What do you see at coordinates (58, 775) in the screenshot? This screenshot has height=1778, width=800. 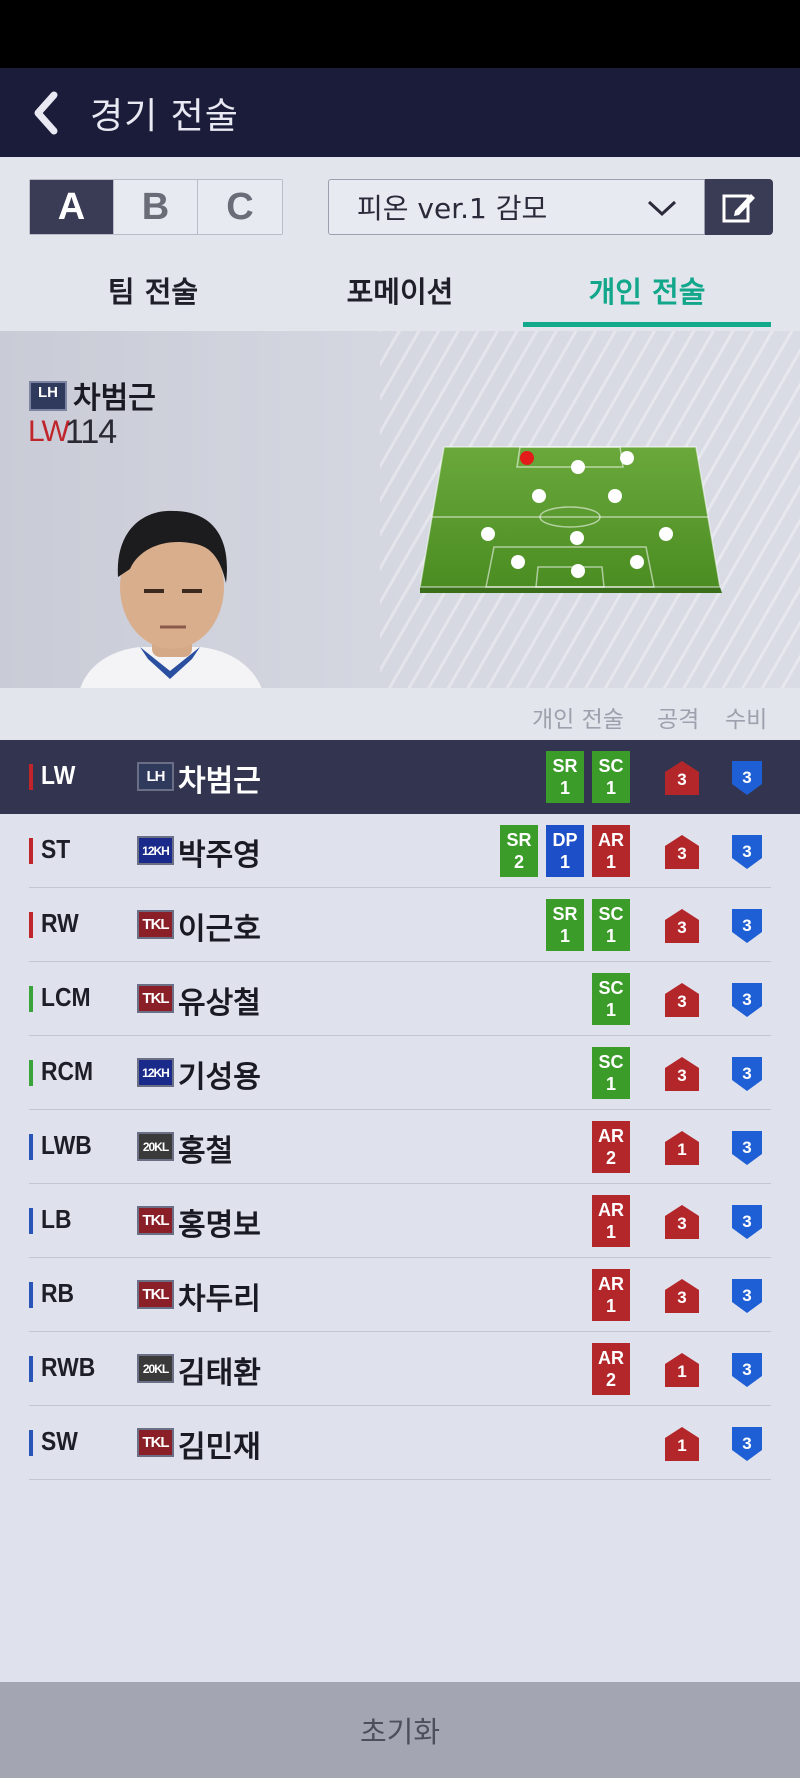 I see `position-label: LW` at bounding box center [58, 775].